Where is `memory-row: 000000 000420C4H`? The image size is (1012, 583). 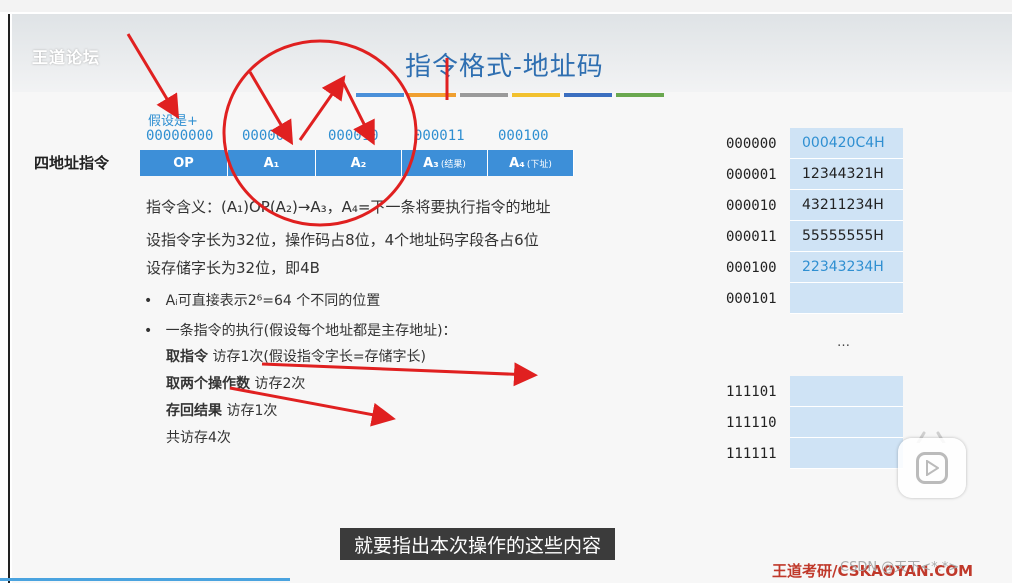
memory-row: 000000 000420C4H is located at coordinates (814, 143).